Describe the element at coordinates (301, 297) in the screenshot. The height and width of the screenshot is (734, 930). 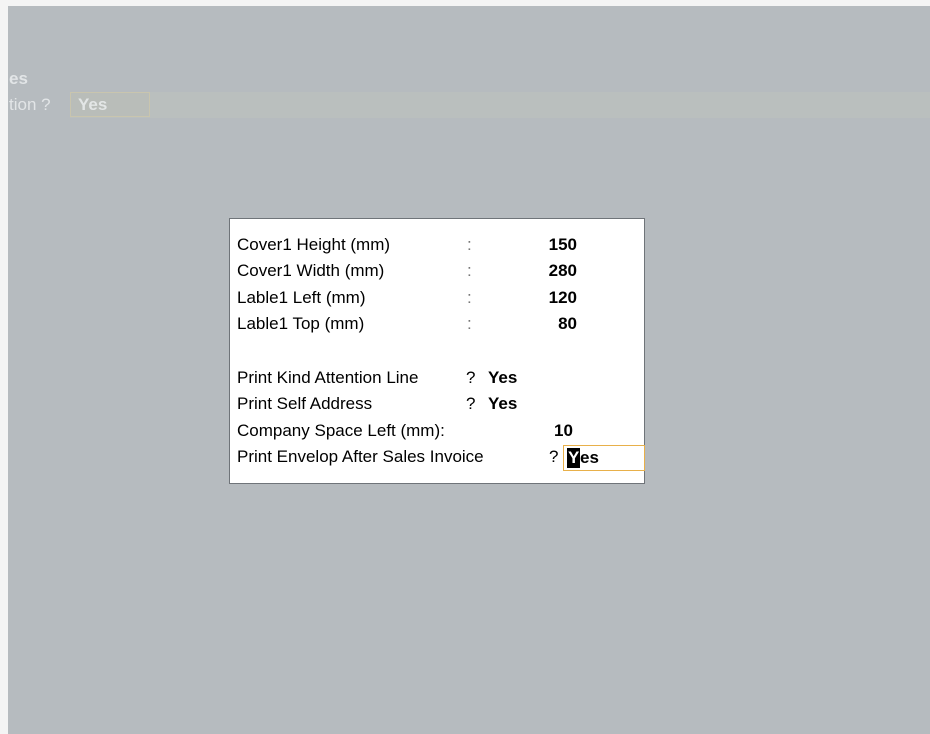
I see `lable1-left-label: Lable1 Left (mm)` at that location.